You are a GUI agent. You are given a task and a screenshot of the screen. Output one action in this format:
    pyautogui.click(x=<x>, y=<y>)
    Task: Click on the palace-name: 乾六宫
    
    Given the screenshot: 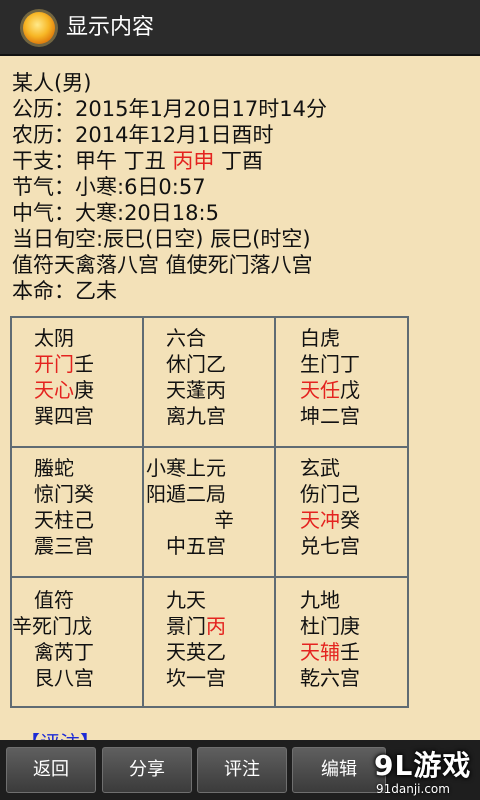 What is the action you would take?
    pyautogui.click(x=330, y=678)
    